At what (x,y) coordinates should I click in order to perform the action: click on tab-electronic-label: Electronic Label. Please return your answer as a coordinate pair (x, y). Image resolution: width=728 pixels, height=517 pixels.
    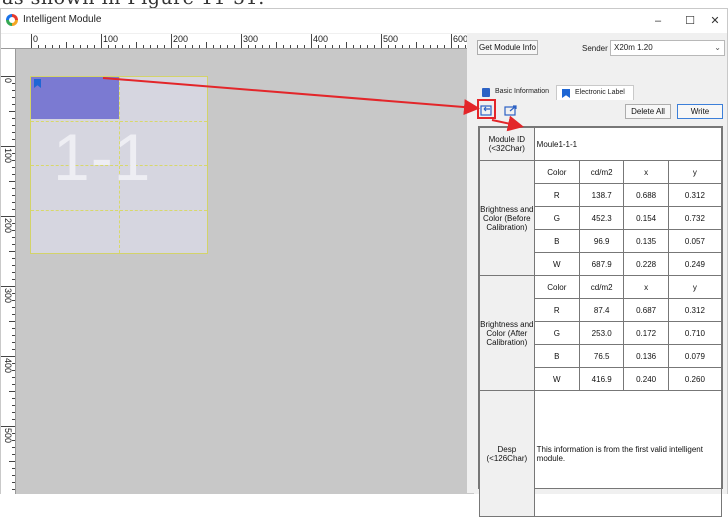
    Looking at the image, I should click on (595, 92).